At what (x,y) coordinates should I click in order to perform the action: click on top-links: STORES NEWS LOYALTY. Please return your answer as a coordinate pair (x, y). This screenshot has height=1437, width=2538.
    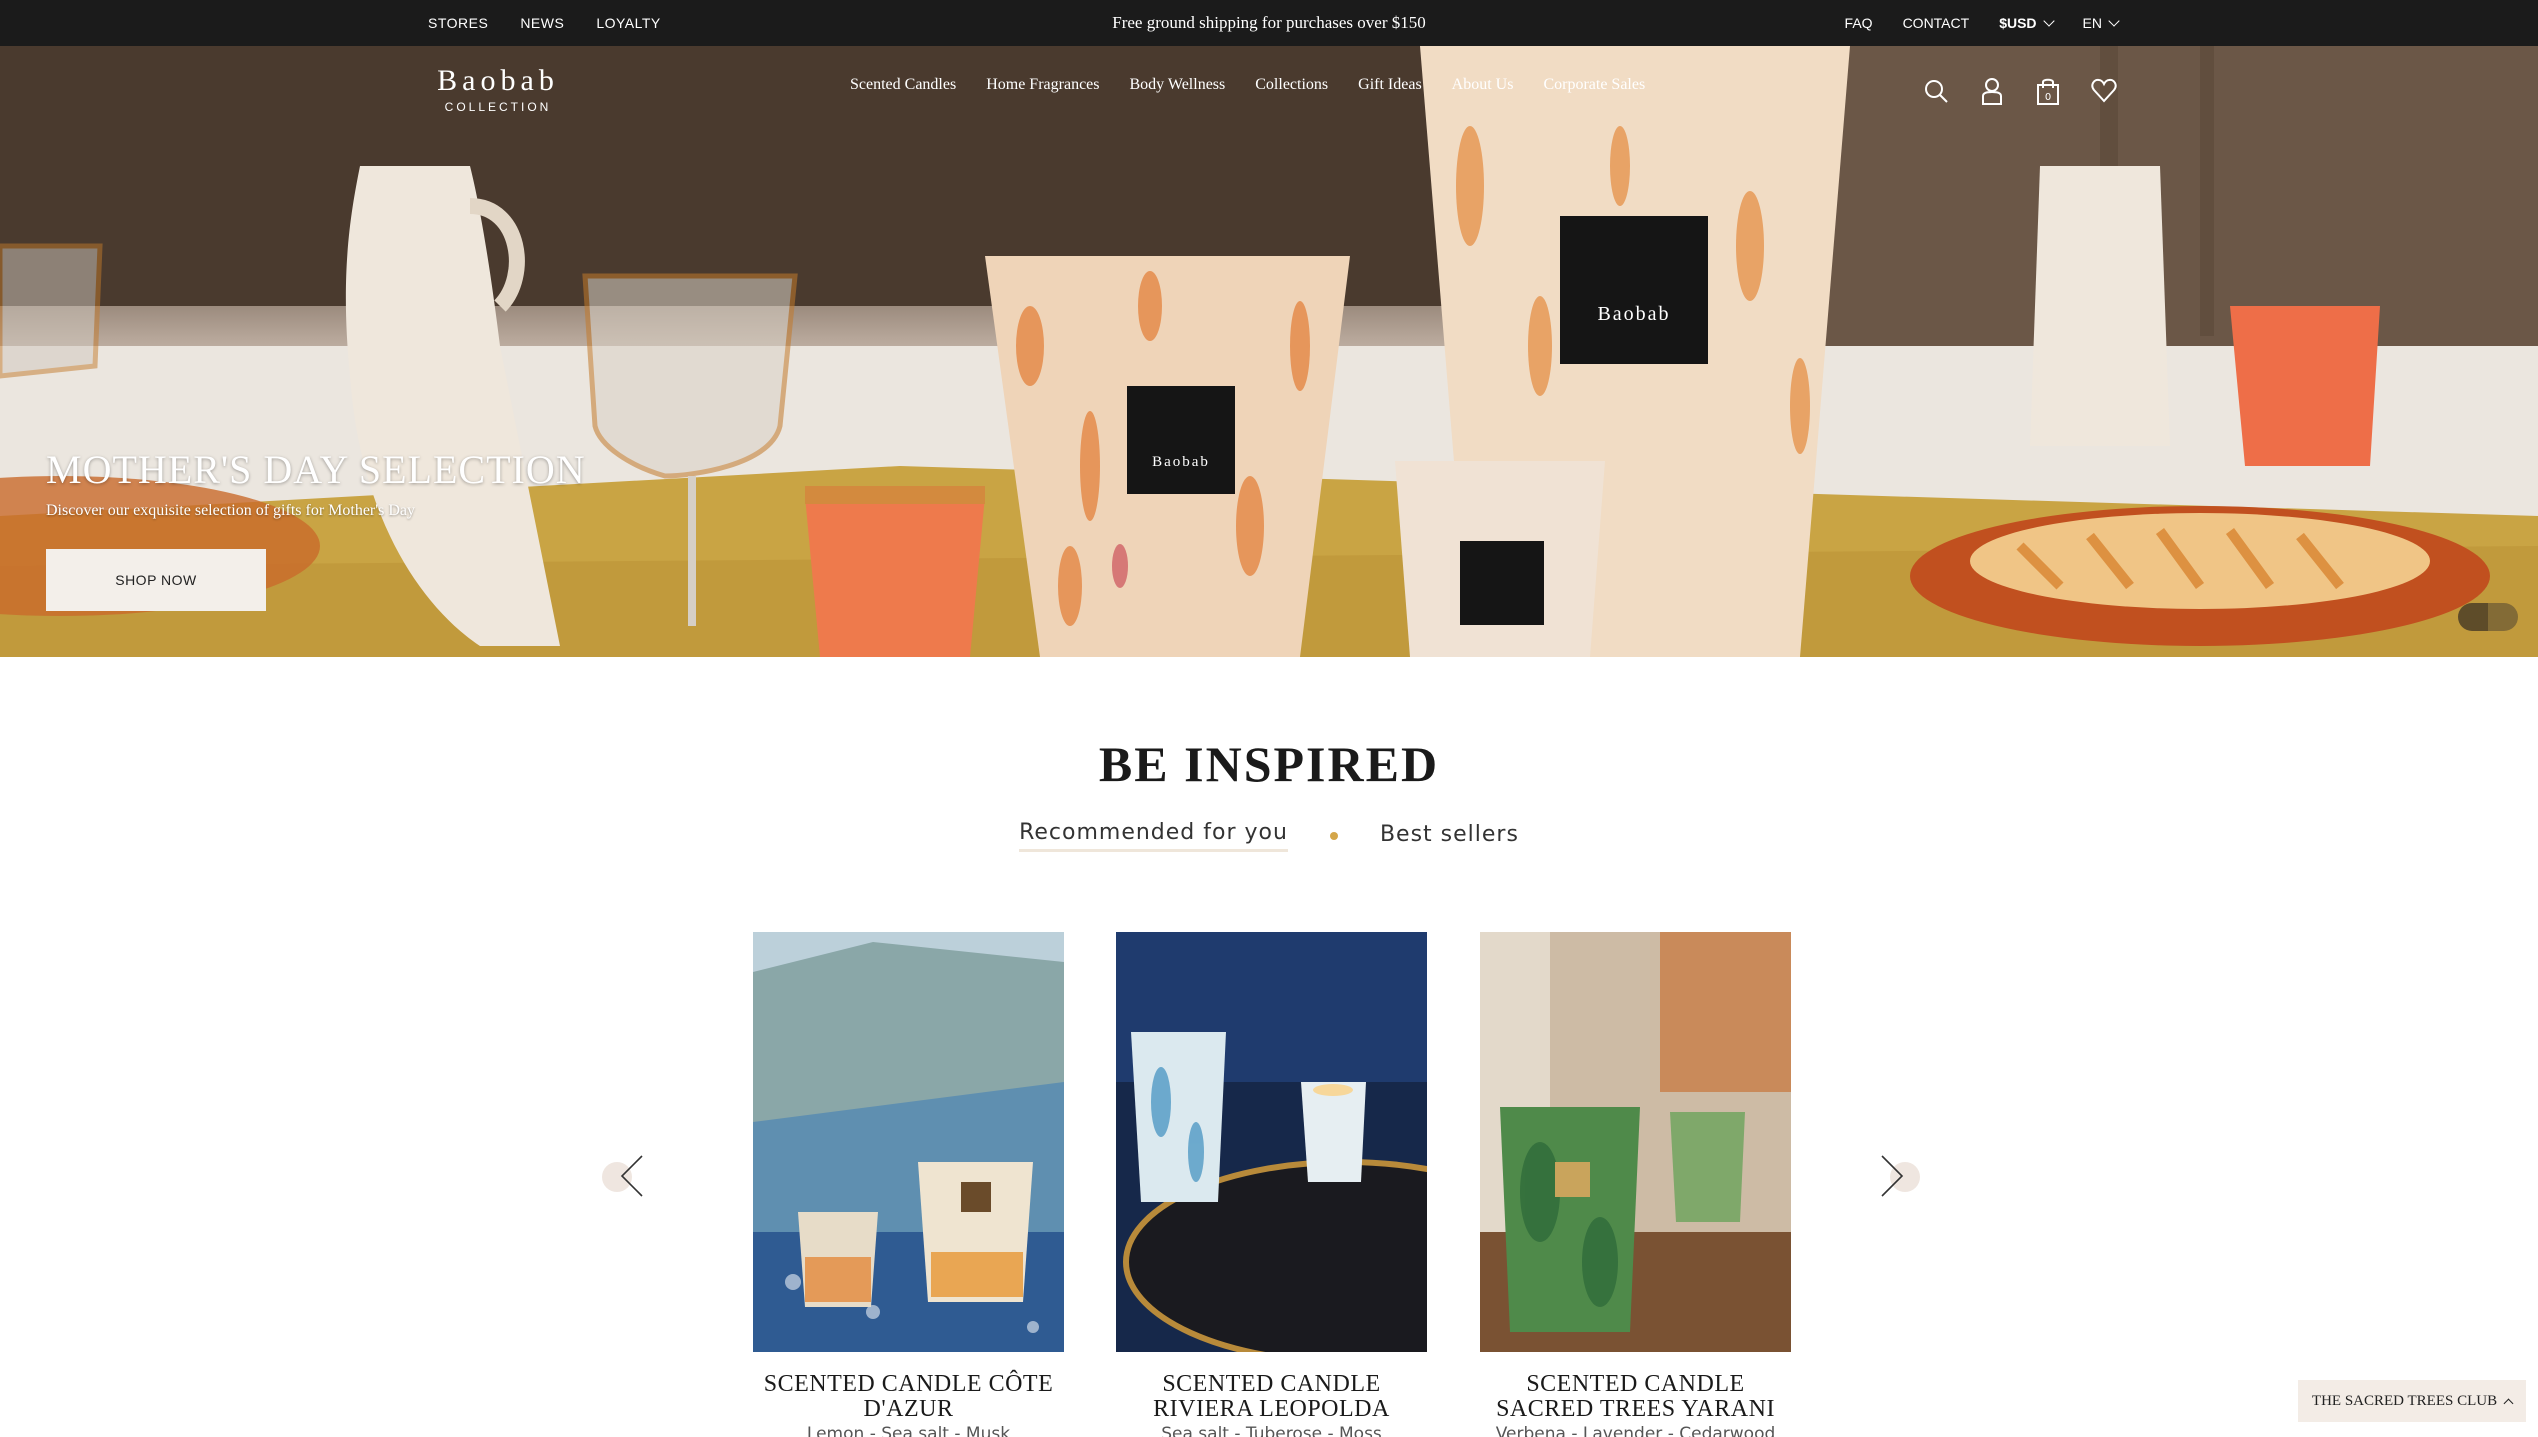
    Looking at the image, I should click on (544, 23).